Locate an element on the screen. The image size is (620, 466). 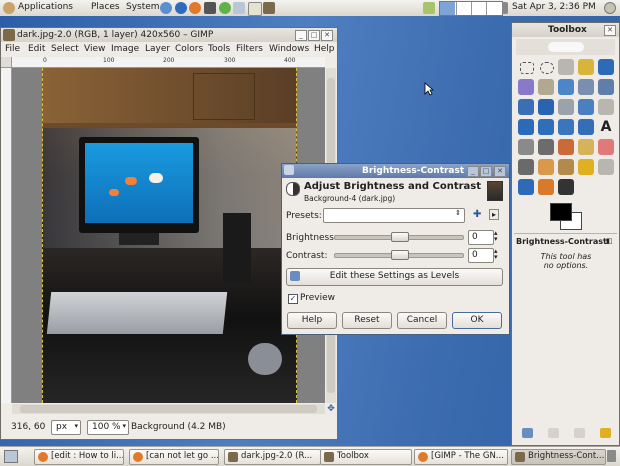
shear-tool-icon is located at coordinates (566, 127).